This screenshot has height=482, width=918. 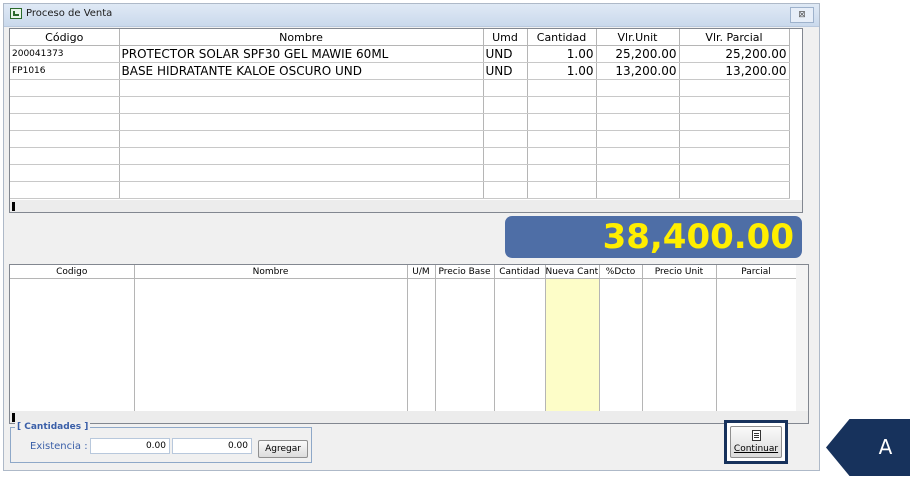 I want to click on grid-vertical-scrollbar, so click(x=802, y=338).